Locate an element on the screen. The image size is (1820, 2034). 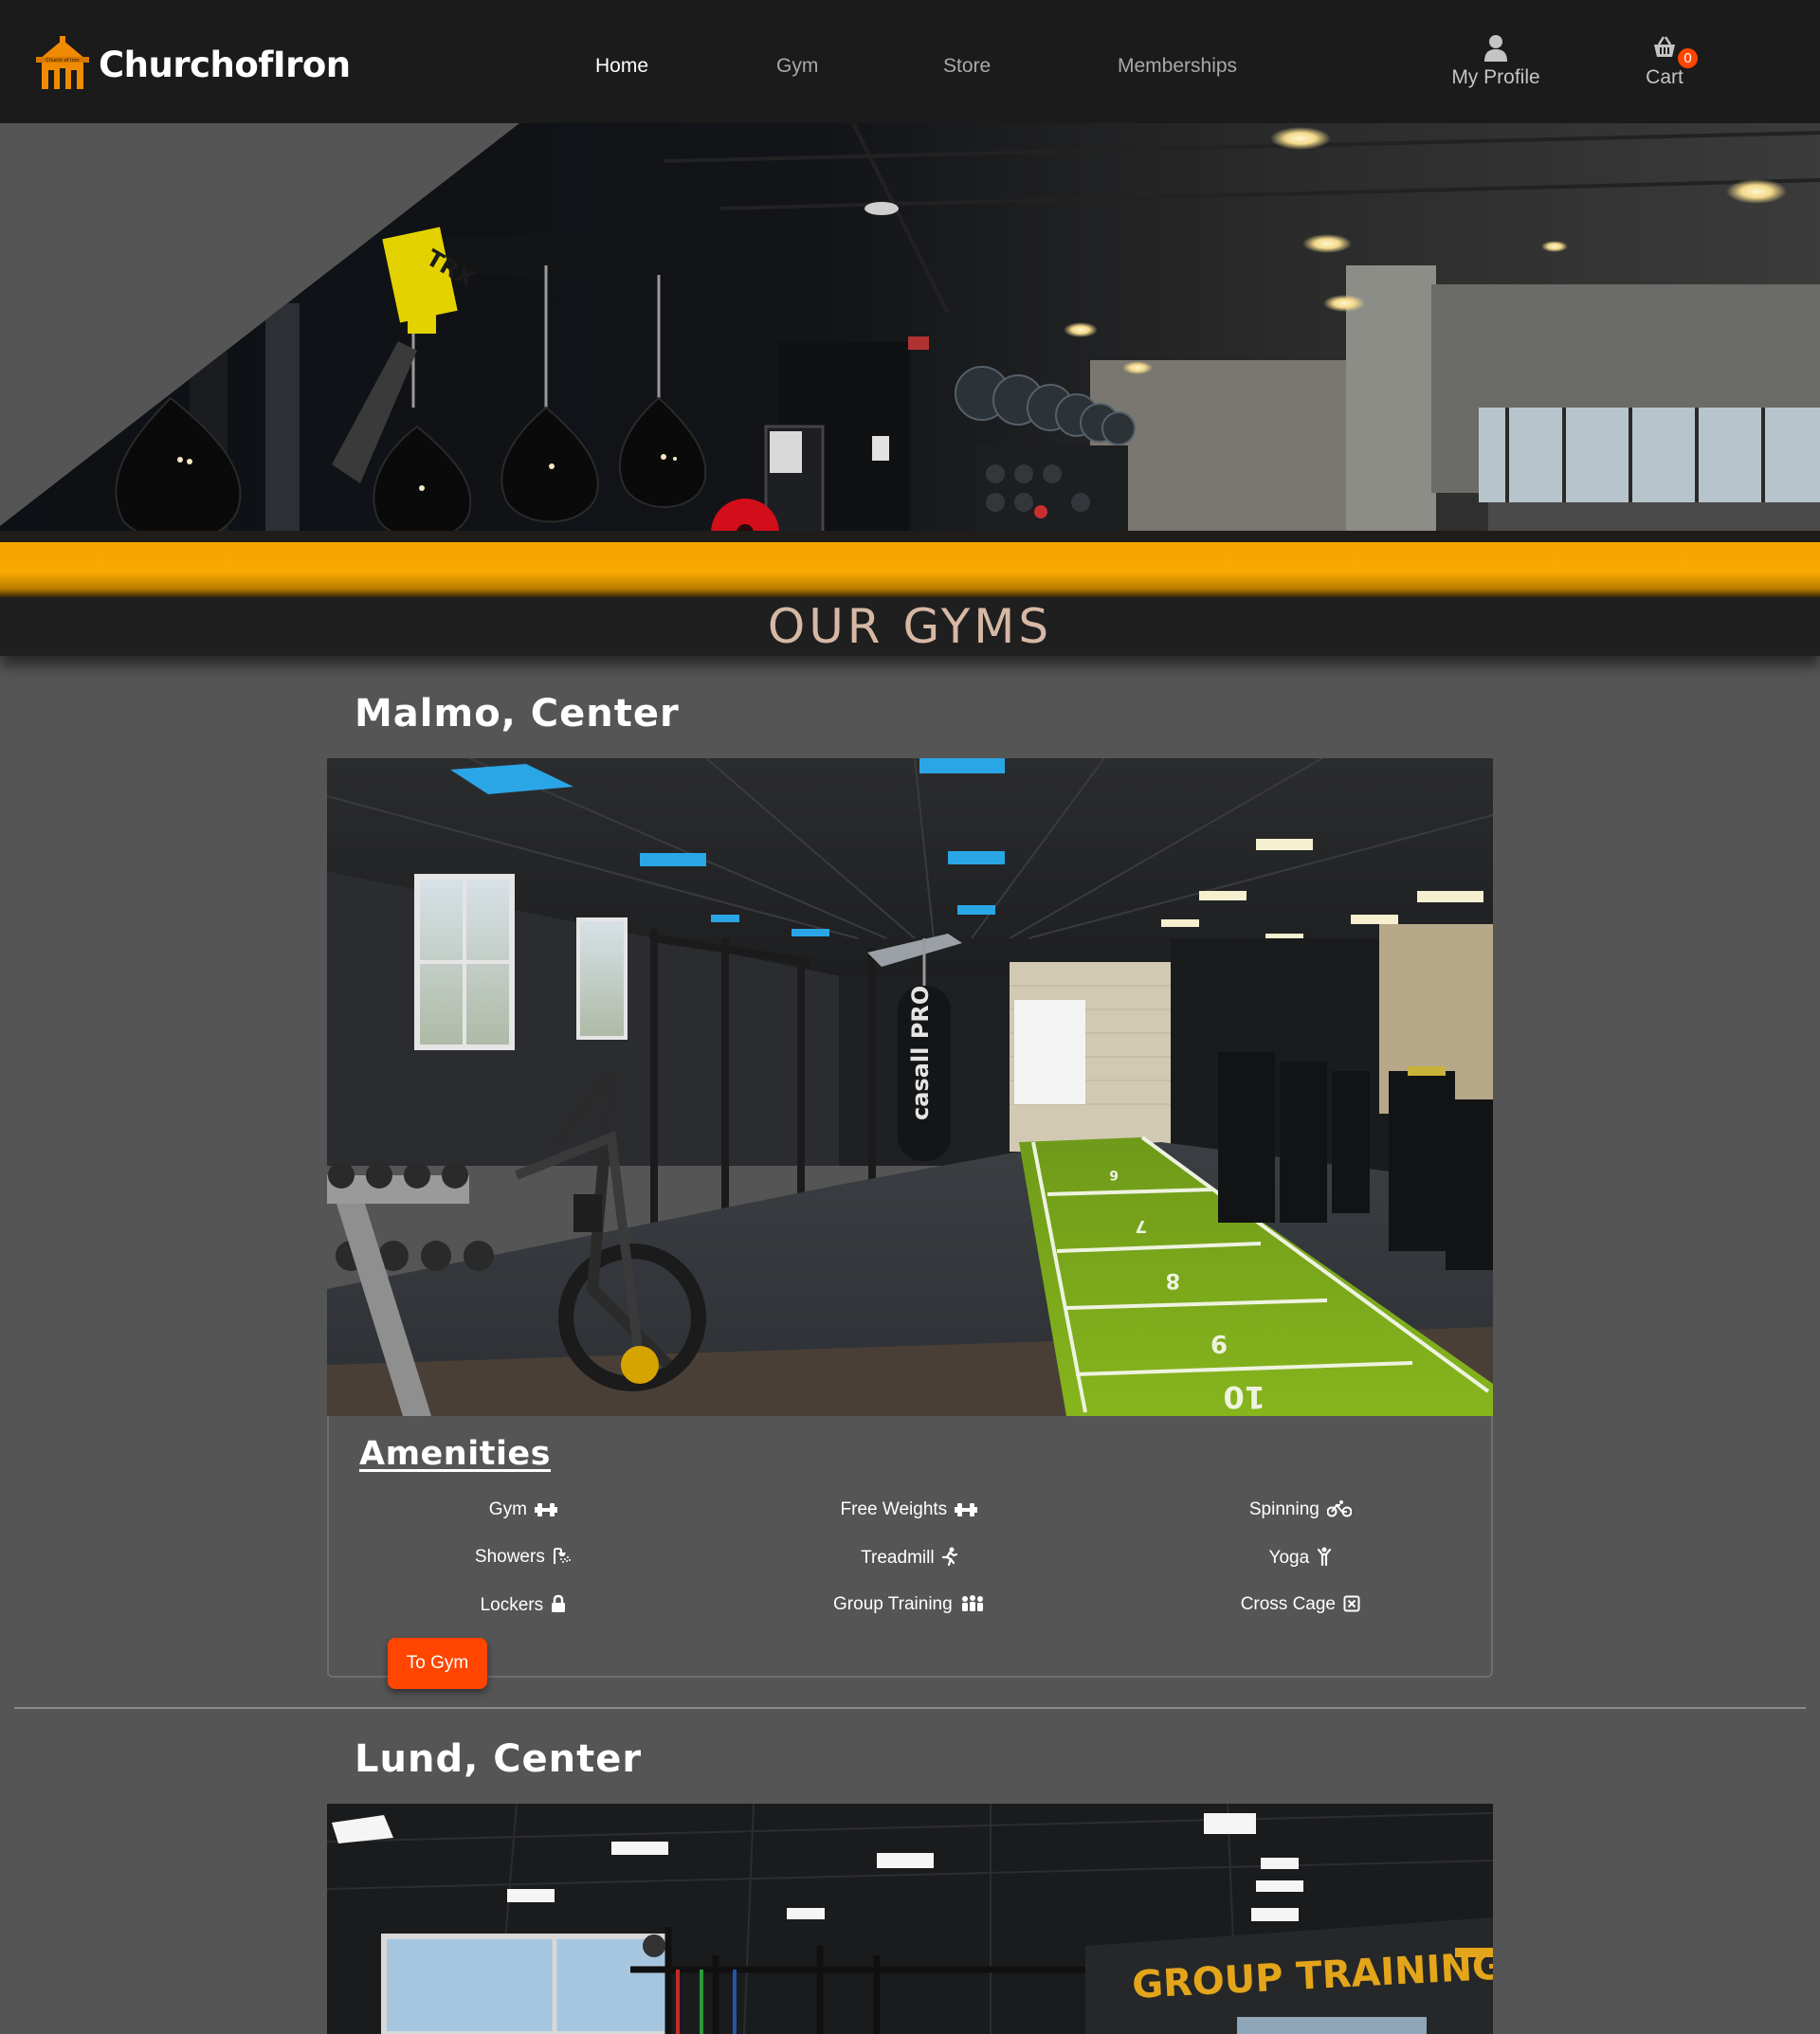
lock-icon is located at coordinates (559, 1603).